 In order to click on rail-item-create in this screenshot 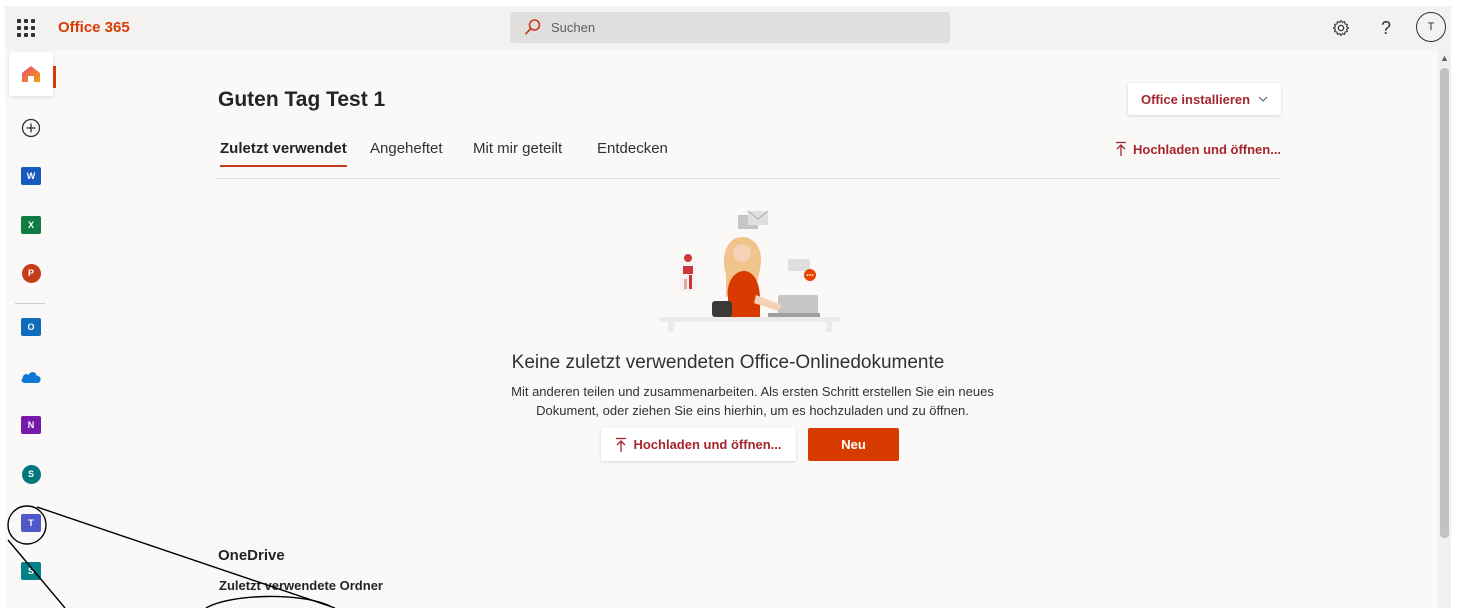, I will do `click(31, 128)`.